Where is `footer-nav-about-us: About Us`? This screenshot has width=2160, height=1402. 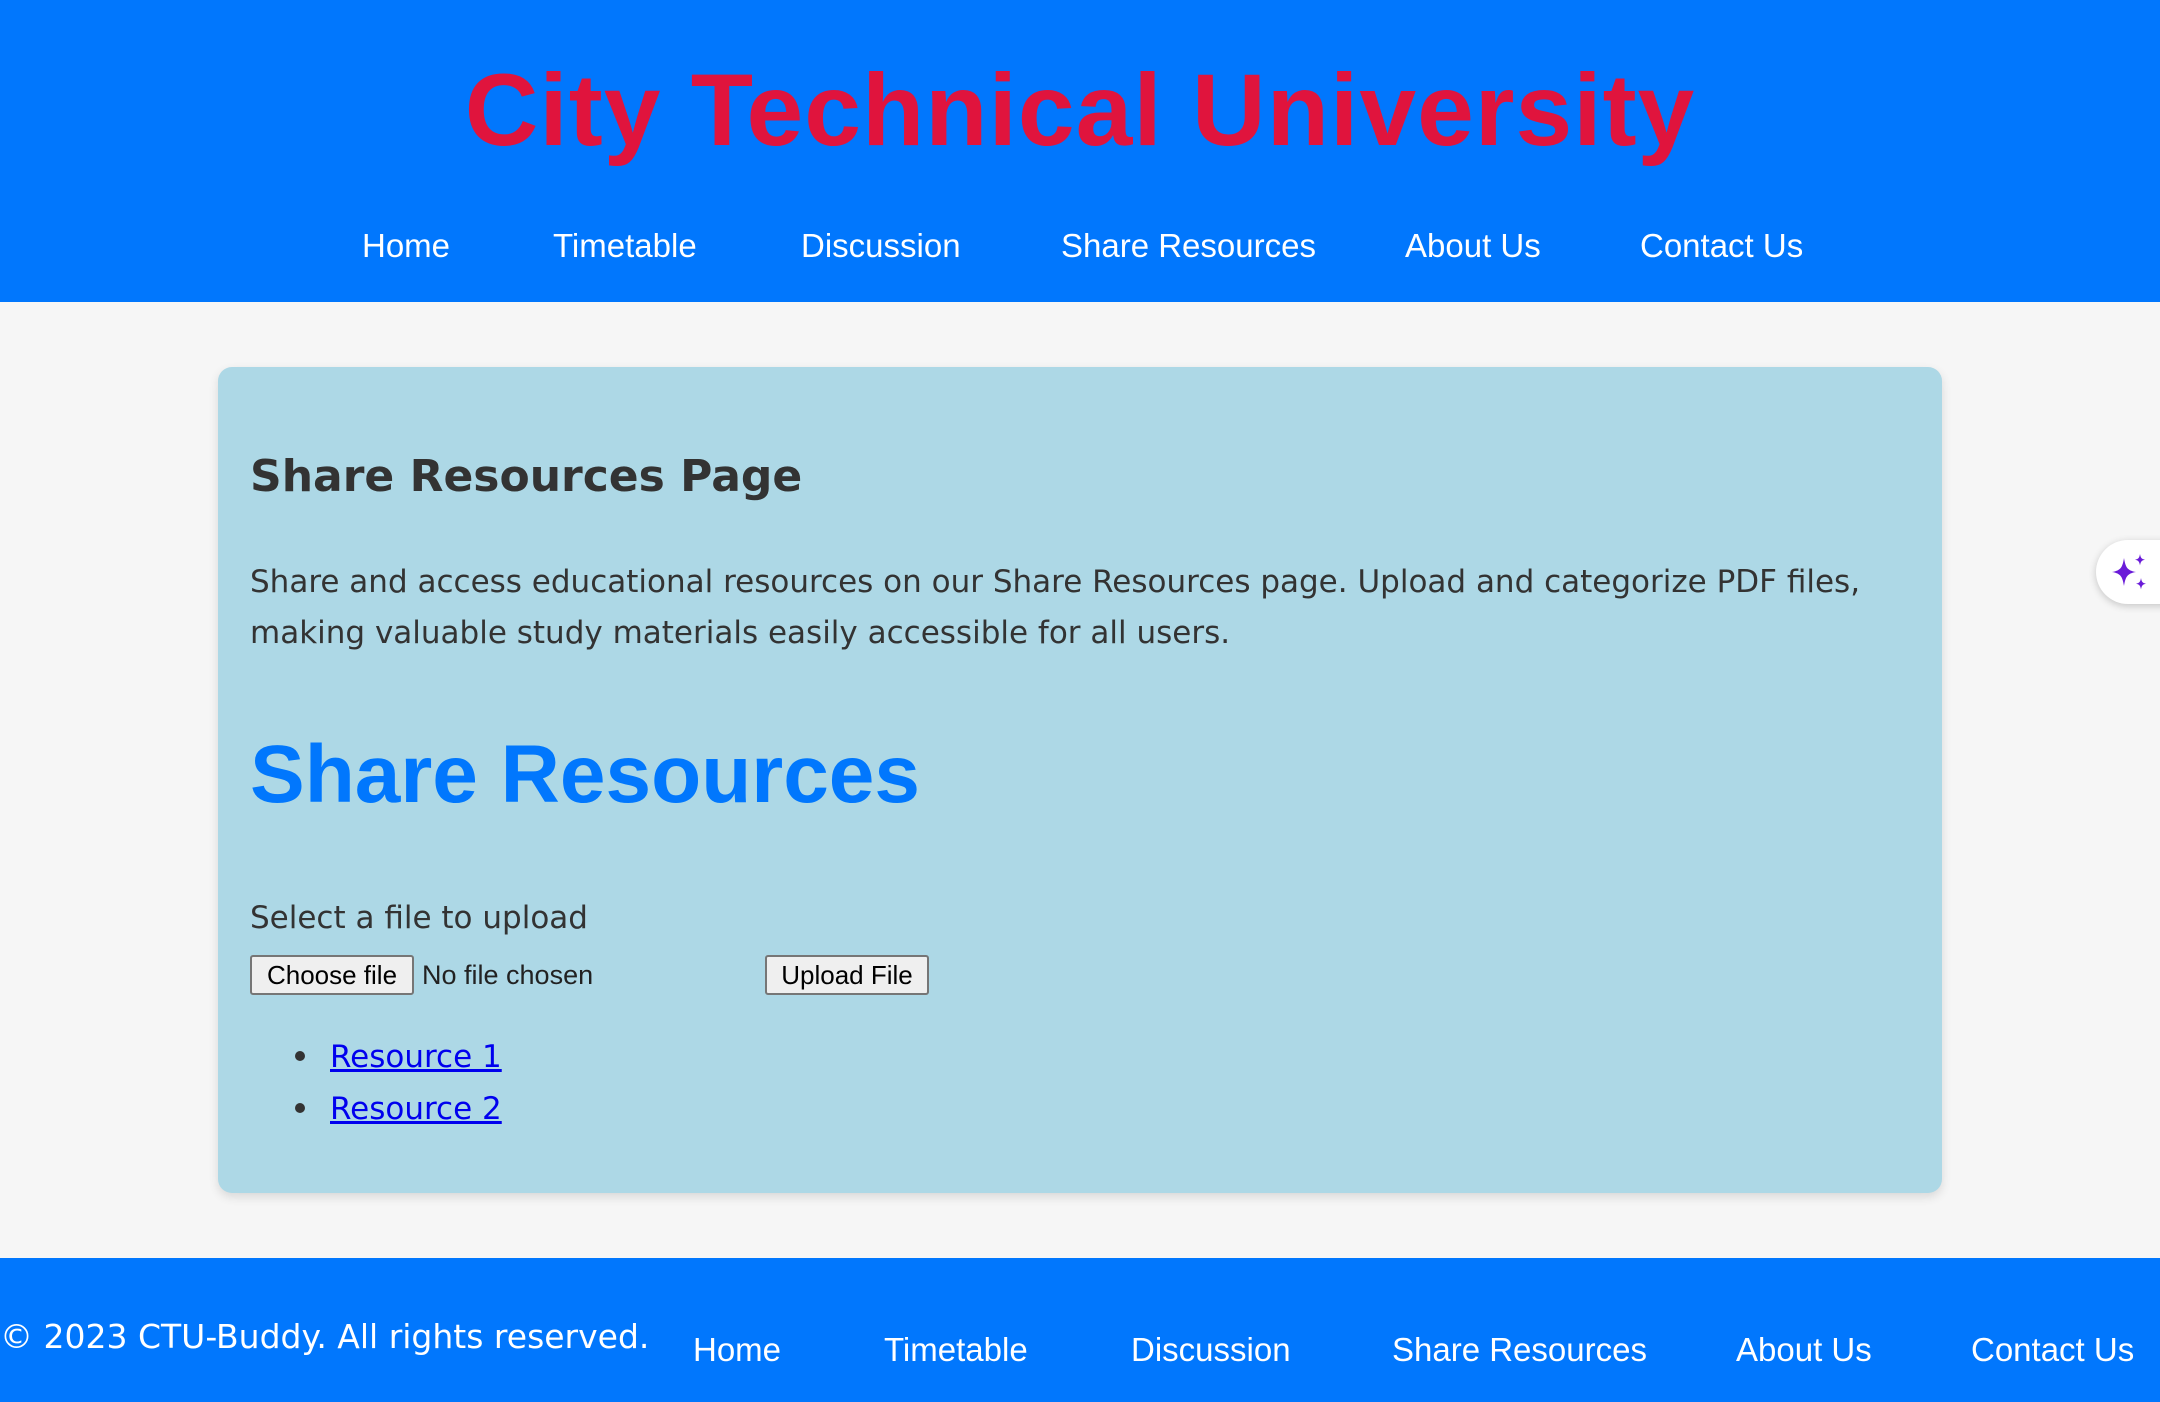
footer-nav-about-us: About Us is located at coordinates (1804, 1350).